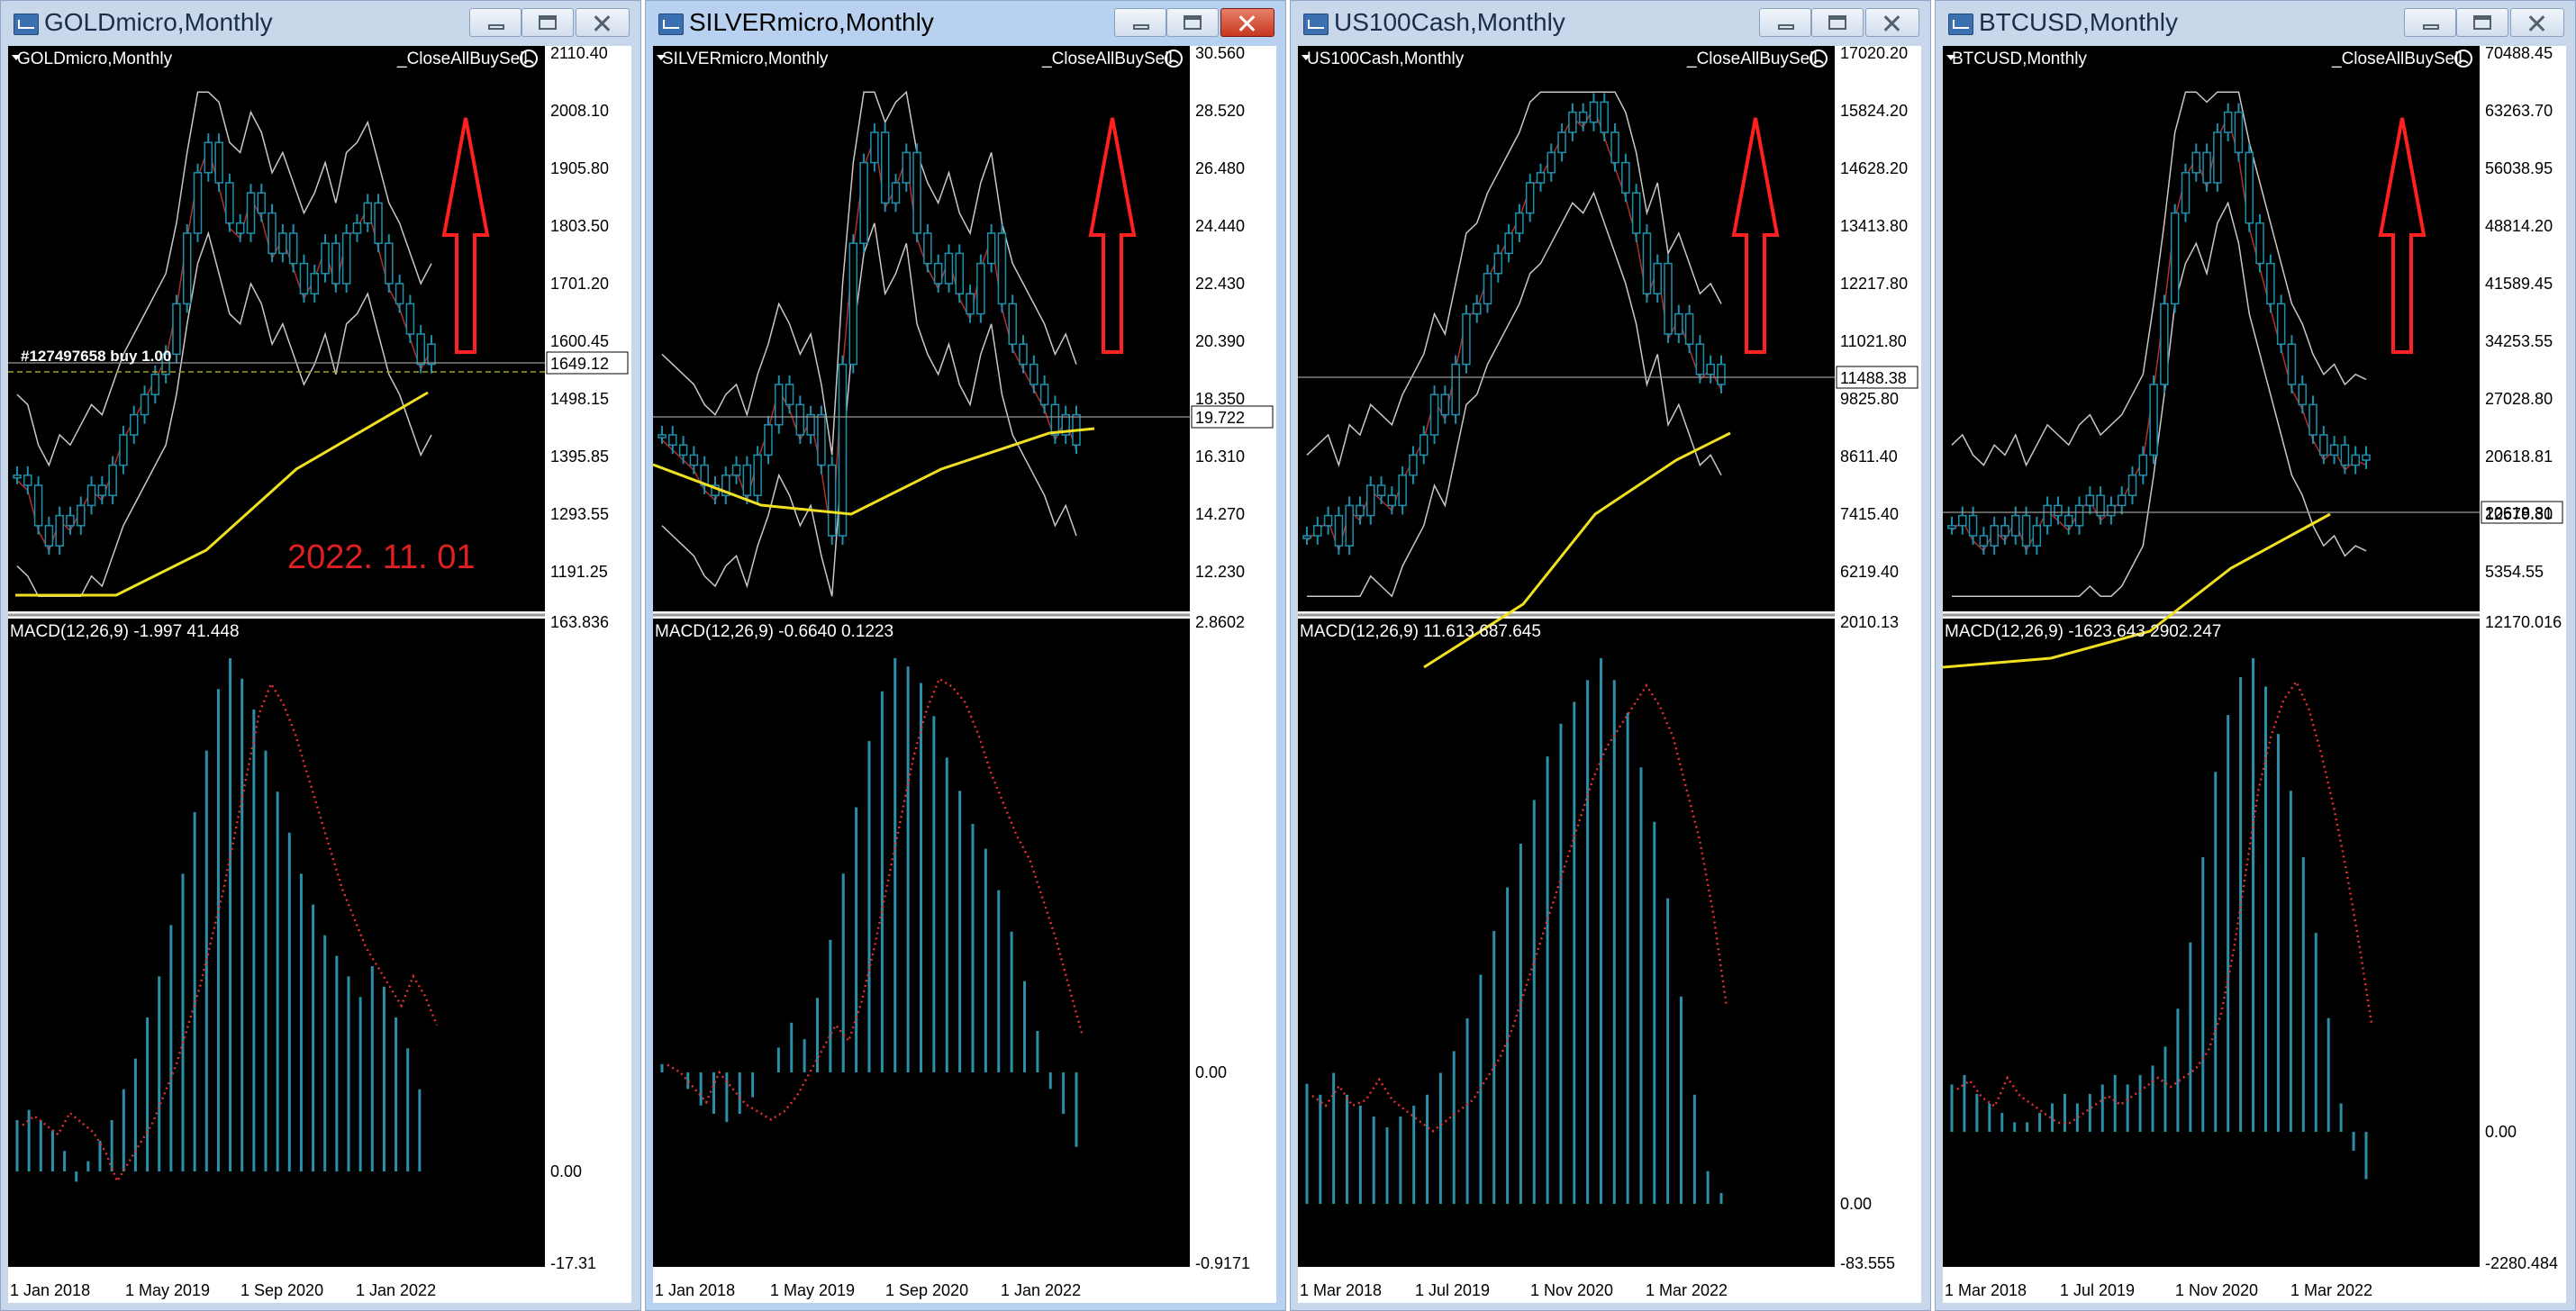 This screenshot has height=1311, width=2576. What do you see at coordinates (1986, 1290) in the screenshot?
I see `date-tick-label: 1 Mar 2018` at bounding box center [1986, 1290].